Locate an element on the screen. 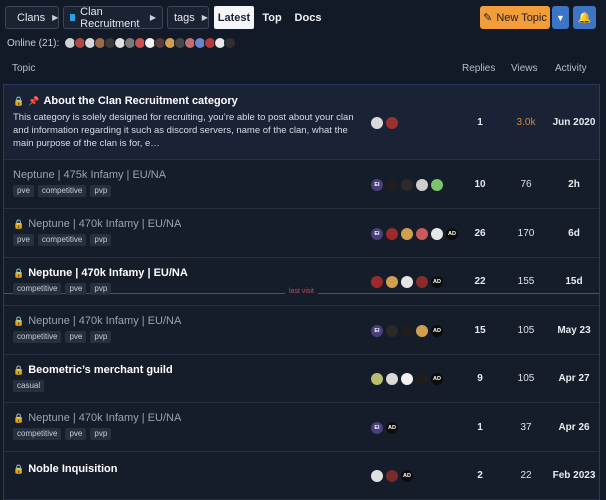  topic-replies: 1 is located at coordinates (480, 122).